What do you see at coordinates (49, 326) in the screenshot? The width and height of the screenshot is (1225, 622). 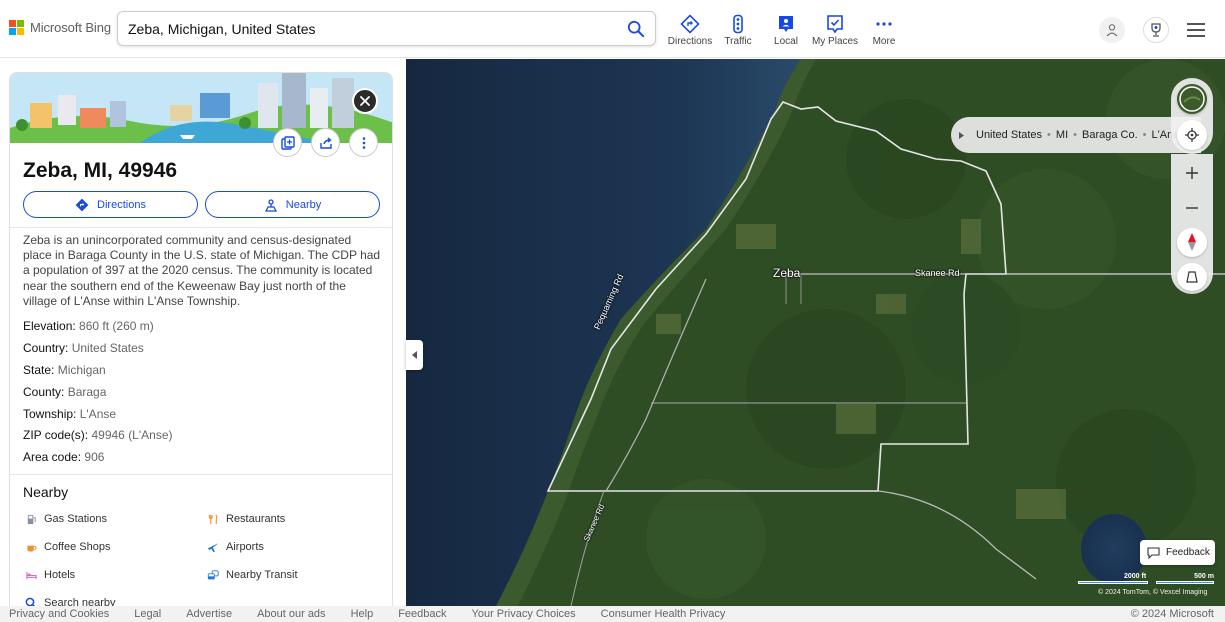 I see `fact-key: Elevation:` at bounding box center [49, 326].